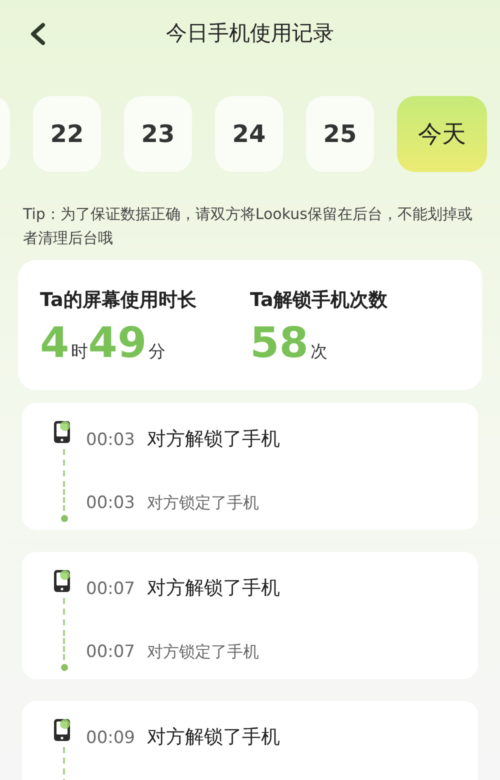 The image size is (500, 780). What do you see at coordinates (55, 342) in the screenshot?
I see `stat-number: 4` at bounding box center [55, 342].